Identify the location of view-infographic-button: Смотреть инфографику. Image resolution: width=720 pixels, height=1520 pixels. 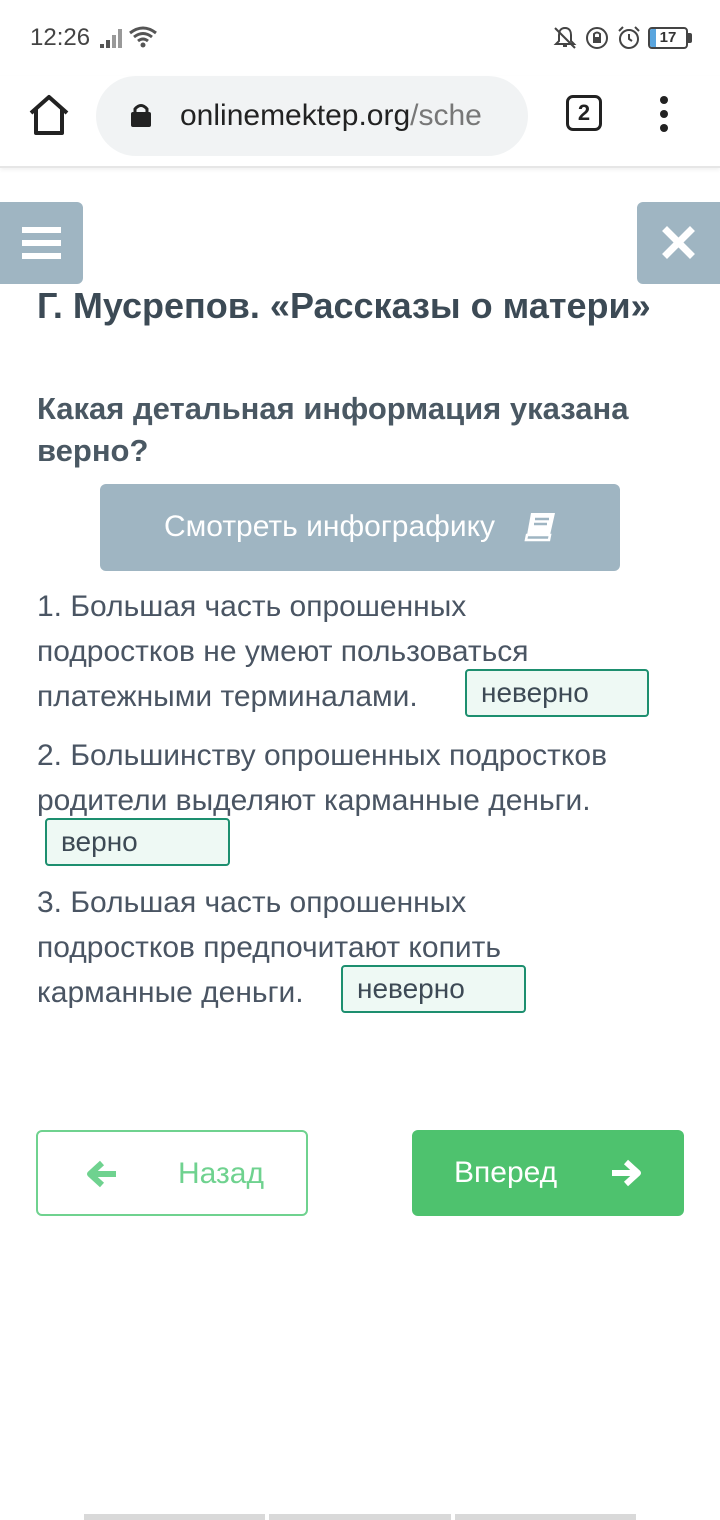
(360, 527).